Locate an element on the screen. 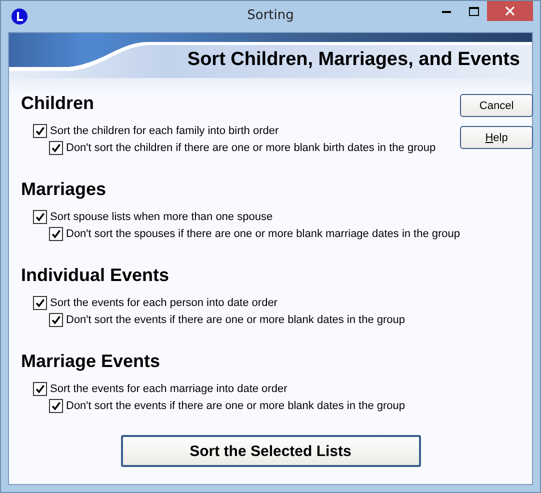 The height and width of the screenshot is (493, 541). checkbox-label: Don't sort the children if there are one or more blank birth dates in the group is located at coordinates (251, 148).